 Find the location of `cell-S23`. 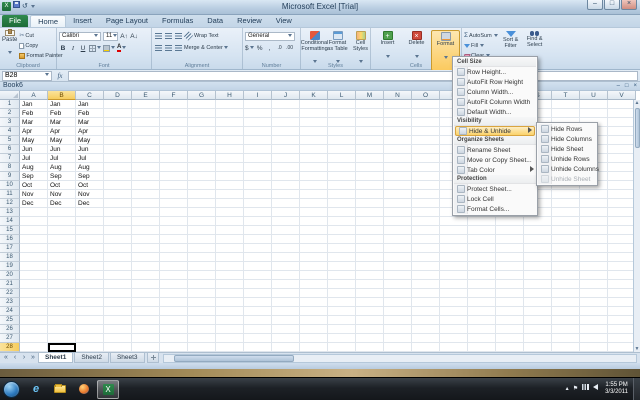

cell-S23 is located at coordinates (538, 302).